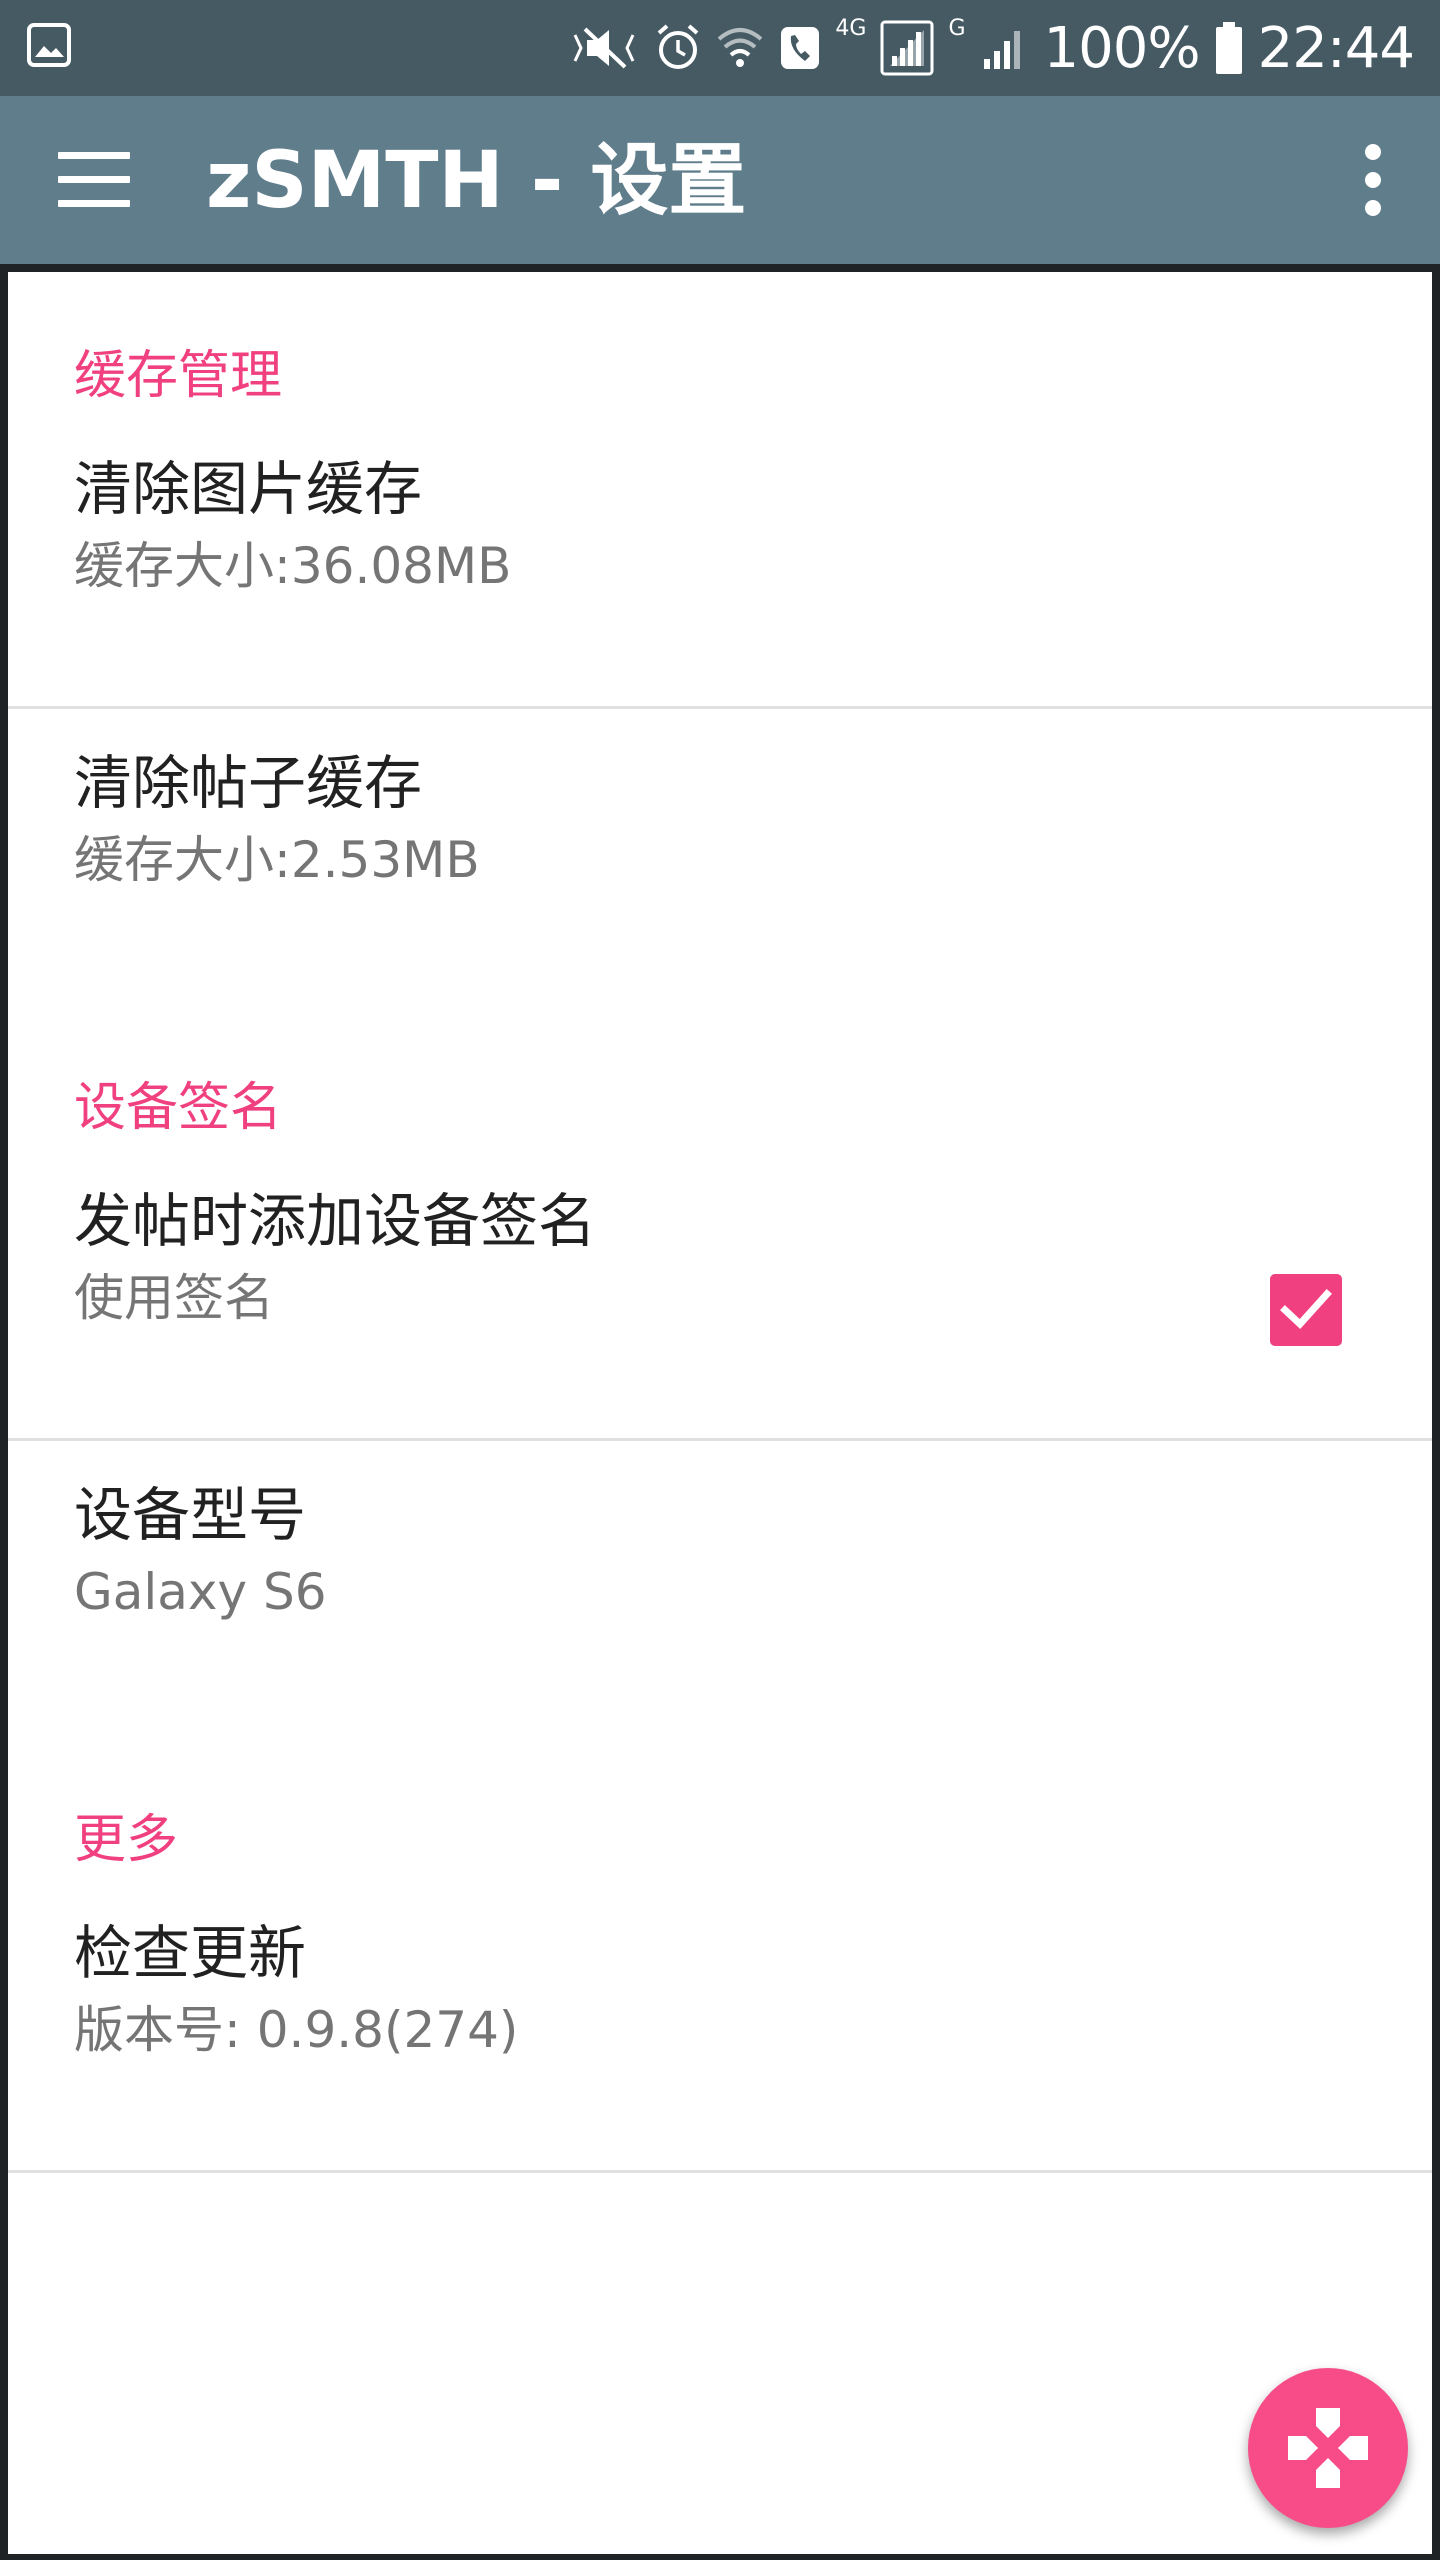  What do you see at coordinates (476, 181) in the screenshot?
I see `page-title: zSMTH - 设置` at bounding box center [476, 181].